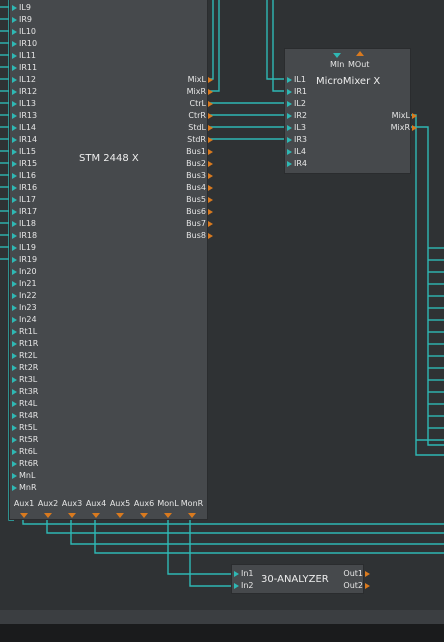  What do you see at coordinates (24, 320) in the screenshot?
I see `stm-input-port: In24` at bounding box center [24, 320].